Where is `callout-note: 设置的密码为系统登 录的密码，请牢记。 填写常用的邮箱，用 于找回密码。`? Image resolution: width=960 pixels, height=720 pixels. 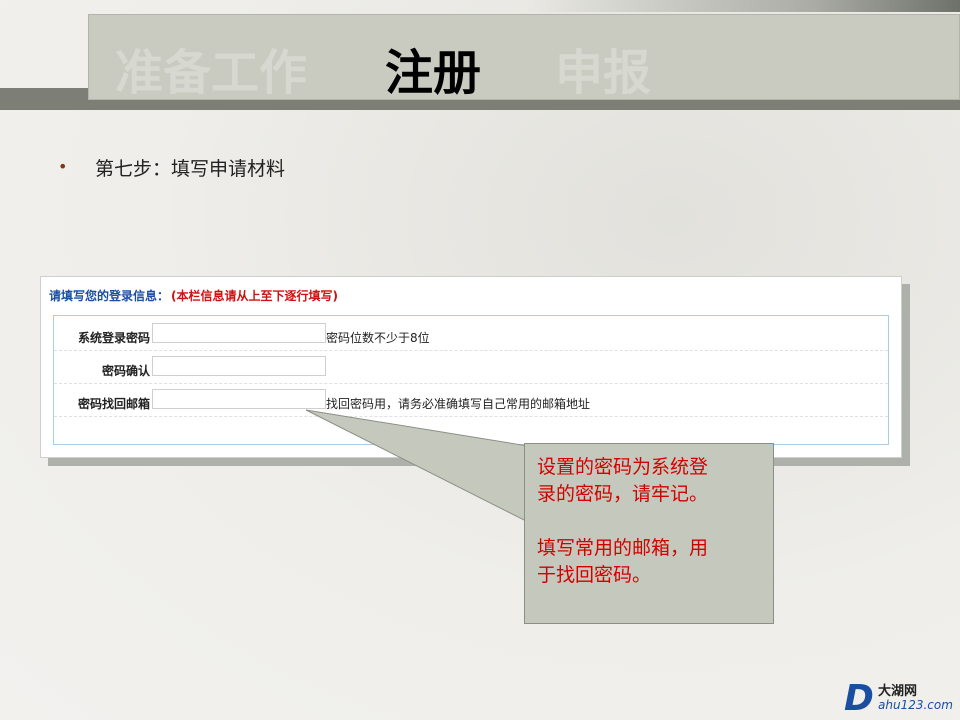 callout-note: 设置的密码为系统登 录的密码，请牢记。 填写常用的邮箱，用 于找回密码。 is located at coordinates (649, 533).